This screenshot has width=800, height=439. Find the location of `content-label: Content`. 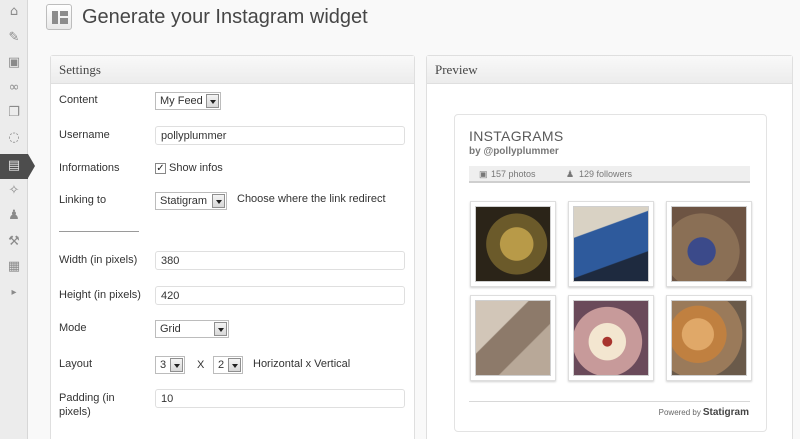

content-label: Content is located at coordinates (78, 100).